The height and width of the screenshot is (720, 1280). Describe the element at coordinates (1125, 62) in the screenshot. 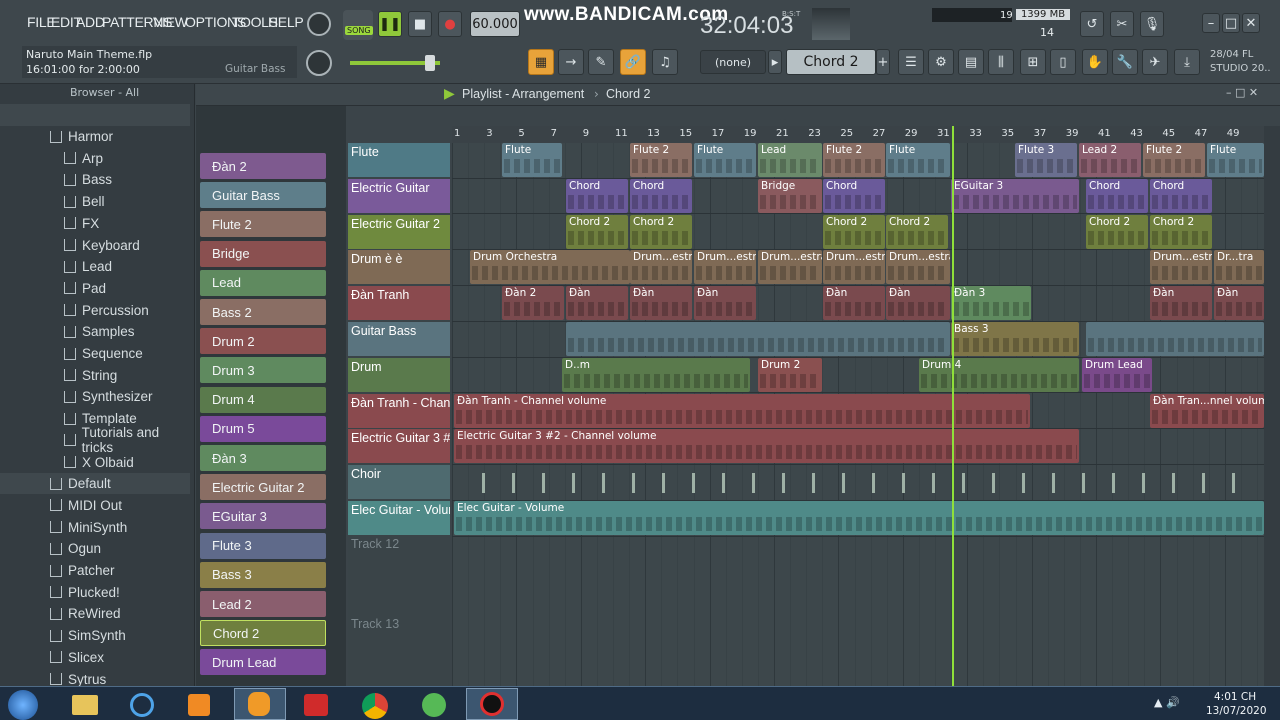

I see `browser-button: 🔧` at that location.